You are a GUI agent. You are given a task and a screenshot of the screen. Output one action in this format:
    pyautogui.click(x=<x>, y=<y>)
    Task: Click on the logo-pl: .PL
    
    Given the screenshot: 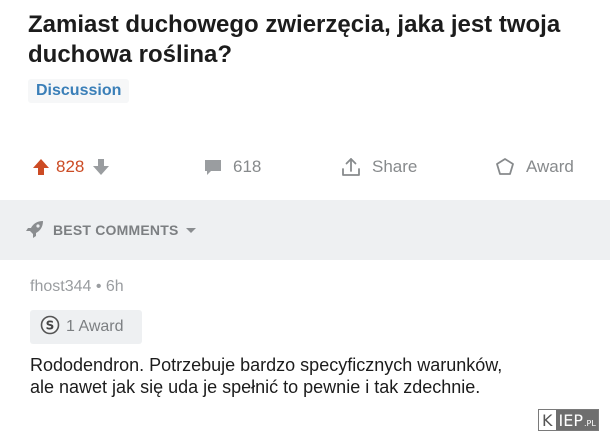 What is the action you would take?
    pyautogui.click(x=589, y=423)
    